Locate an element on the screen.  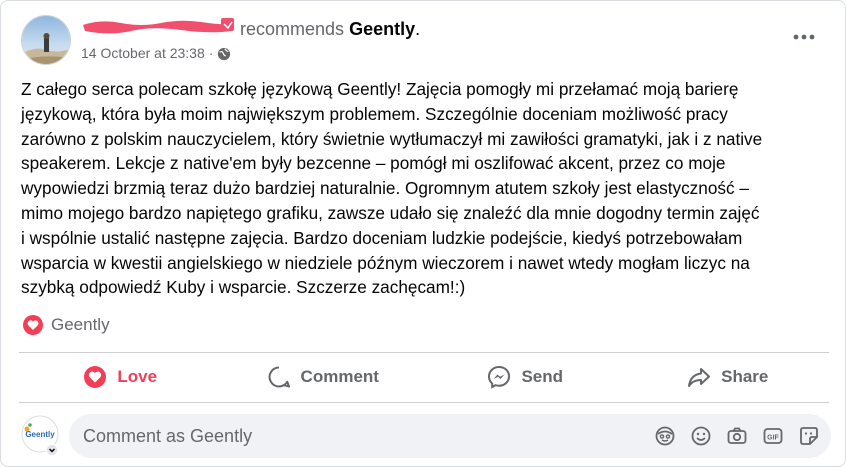
more-options-icon is located at coordinates (804, 37).